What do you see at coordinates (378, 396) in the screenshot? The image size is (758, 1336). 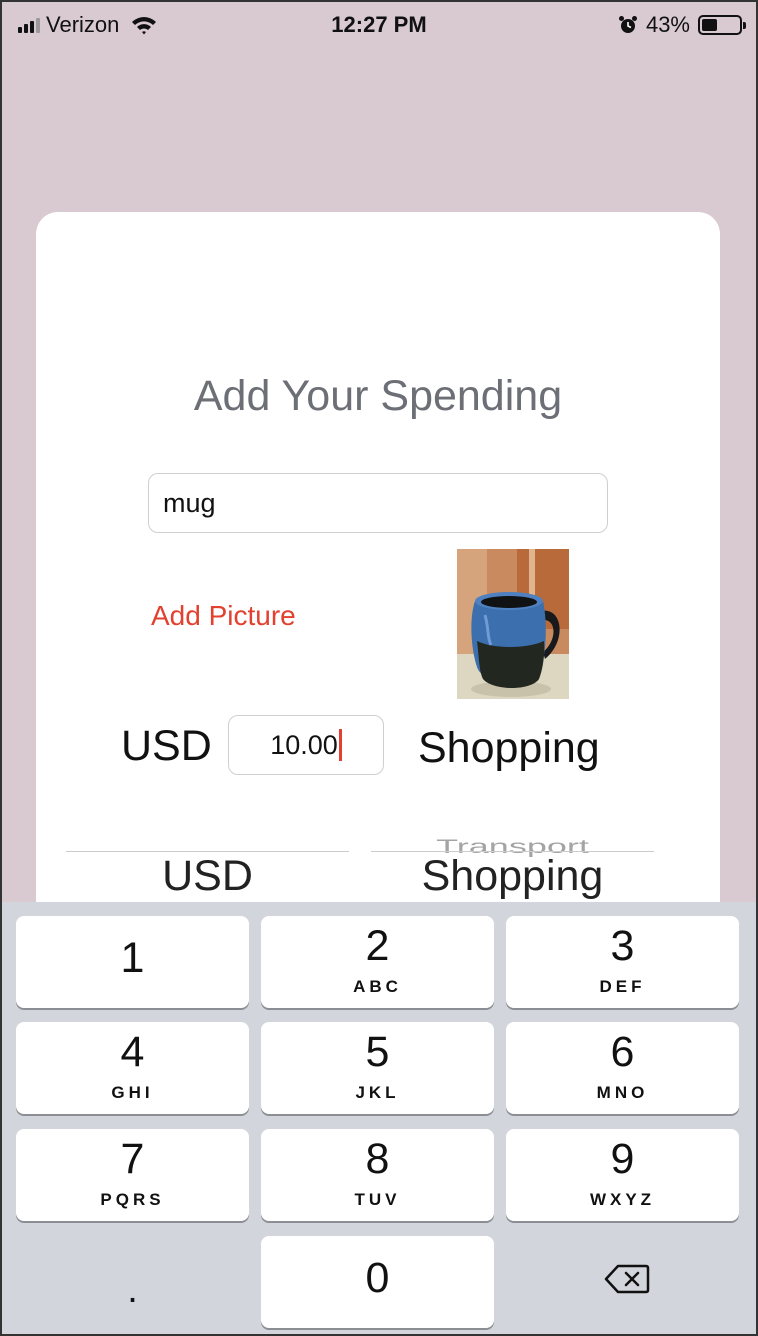 I see `page-title: Add Your Spending` at bounding box center [378, 396].